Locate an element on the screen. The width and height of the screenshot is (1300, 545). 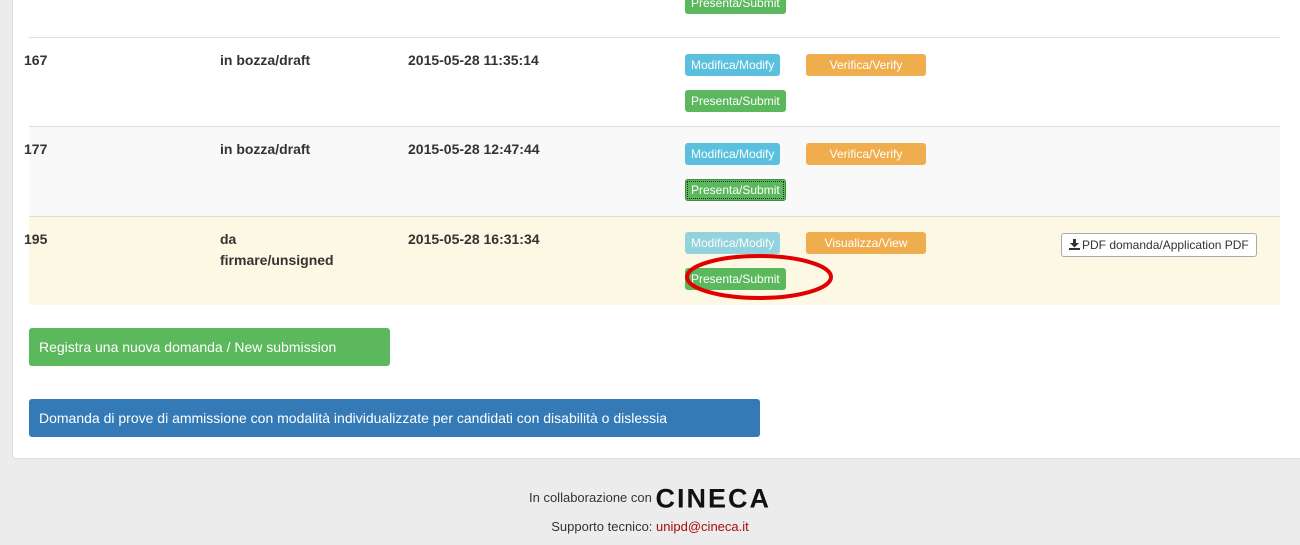
pdf-download-button: PDF domanda/Application PDF is located at coordinates (1159, 245).